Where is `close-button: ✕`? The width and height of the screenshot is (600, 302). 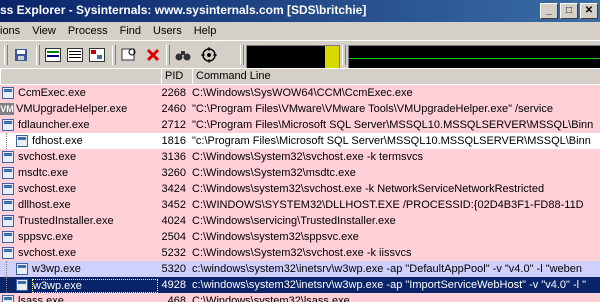 close-button: ✕ is located at coordinates (589, 11).